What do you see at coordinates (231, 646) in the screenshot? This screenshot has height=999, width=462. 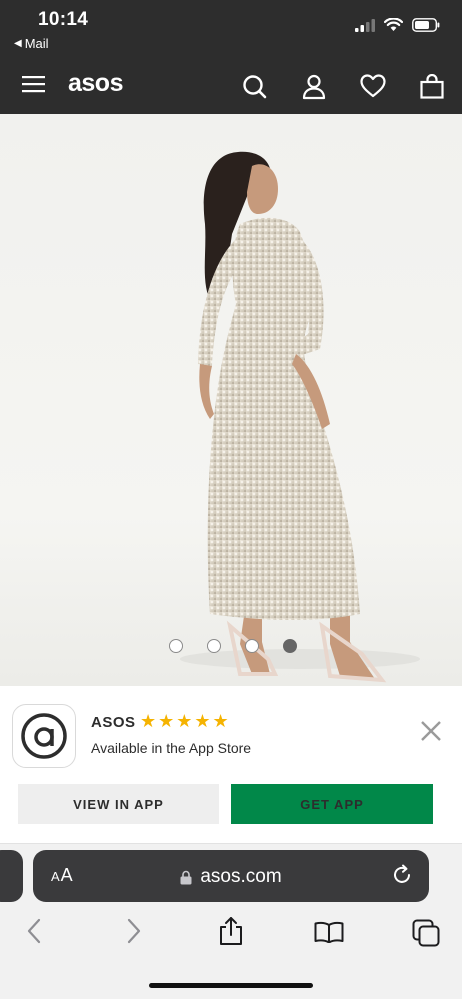 I see `carousel-indicators` at bounding box center [231, 646].